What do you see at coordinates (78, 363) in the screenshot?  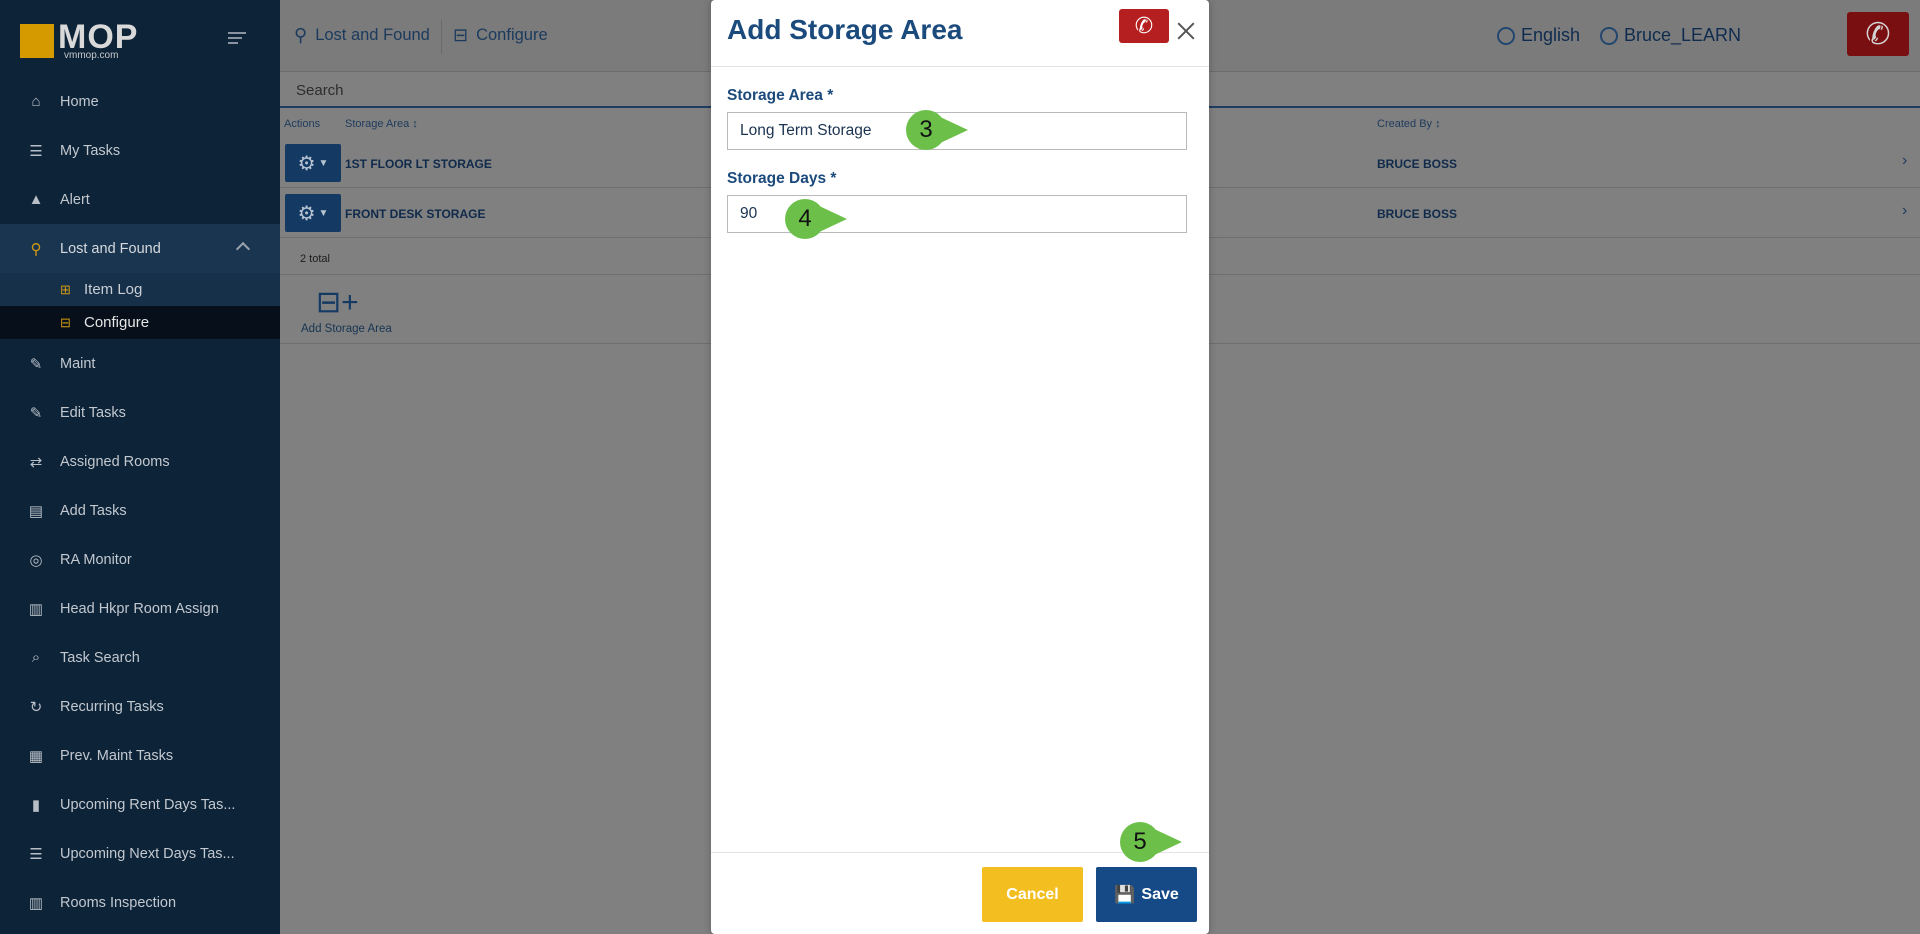 I see `sidebar-item-label: Maint` at bounding box center [78, 363].